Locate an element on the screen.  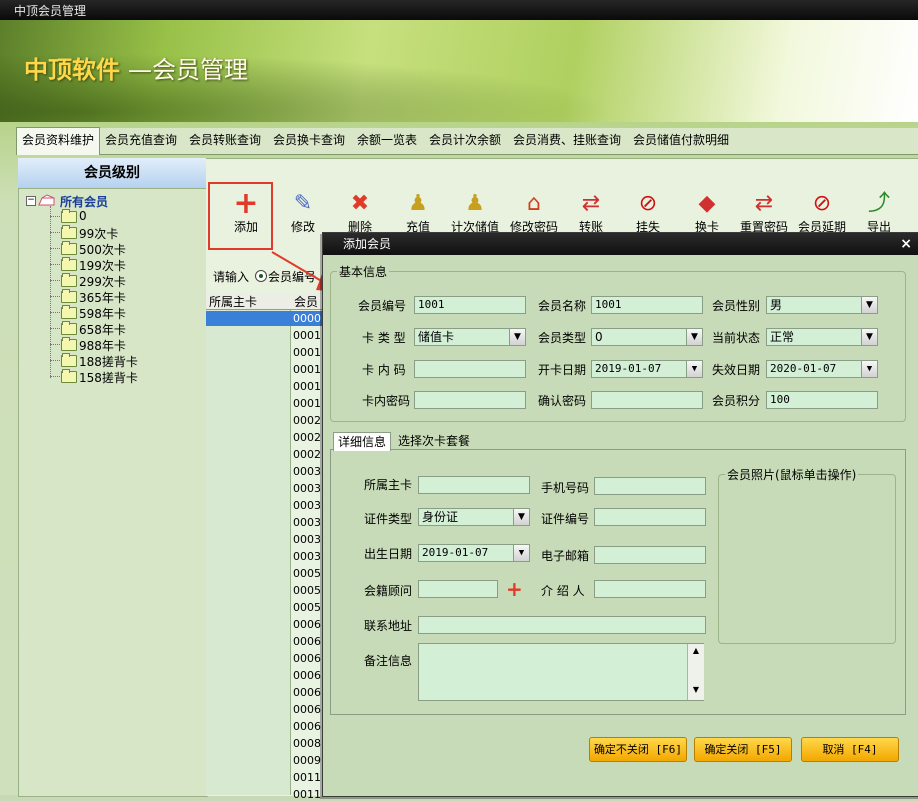
card-password-input is located at coordinates (470, 400).